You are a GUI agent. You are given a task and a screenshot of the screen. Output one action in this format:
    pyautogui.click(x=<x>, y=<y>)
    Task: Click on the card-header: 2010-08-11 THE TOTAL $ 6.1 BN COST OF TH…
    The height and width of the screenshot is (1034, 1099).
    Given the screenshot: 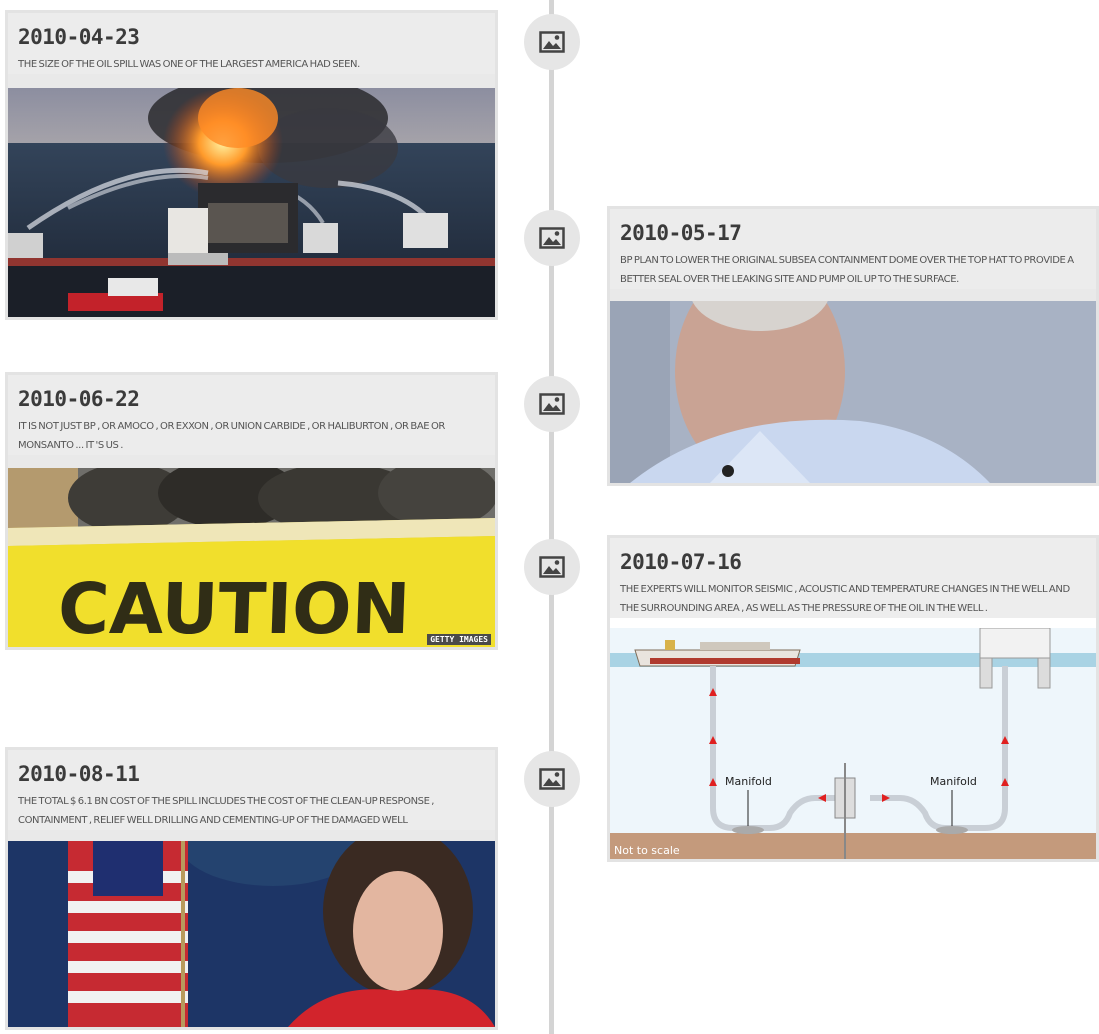 What is the action you would take?
    pyautogui.click(x=251, y=790)
    